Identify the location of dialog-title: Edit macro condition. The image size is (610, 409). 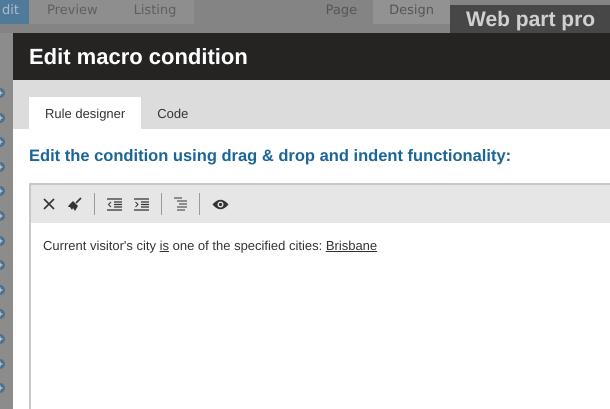
(138, 57).